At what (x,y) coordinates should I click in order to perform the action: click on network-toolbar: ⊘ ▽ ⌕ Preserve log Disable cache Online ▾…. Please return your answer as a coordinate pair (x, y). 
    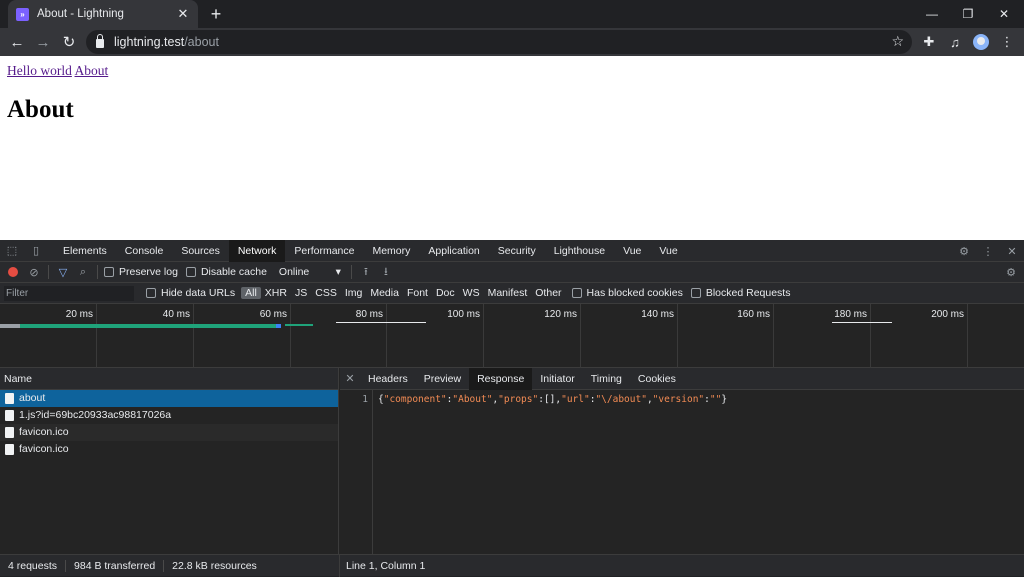
    Looking at the image, I should click on (512, 272).